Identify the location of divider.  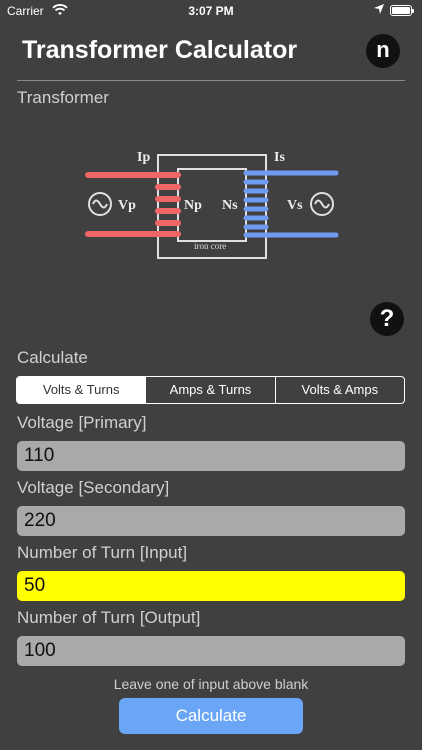
(211, 80).